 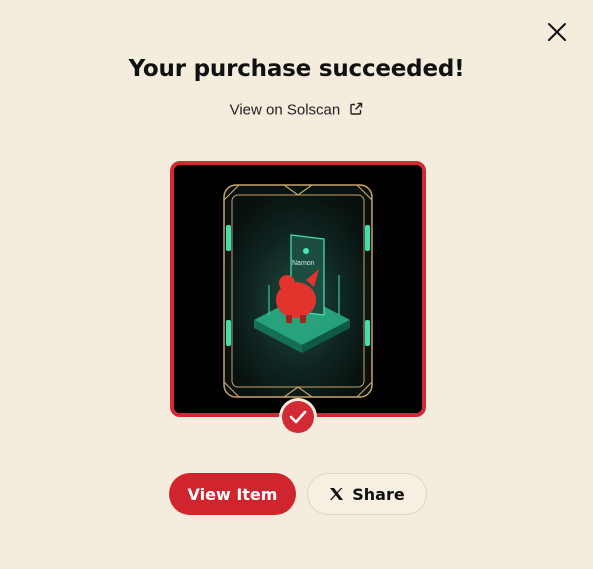 I want to click on close-icon, so click(x=557, y=32).